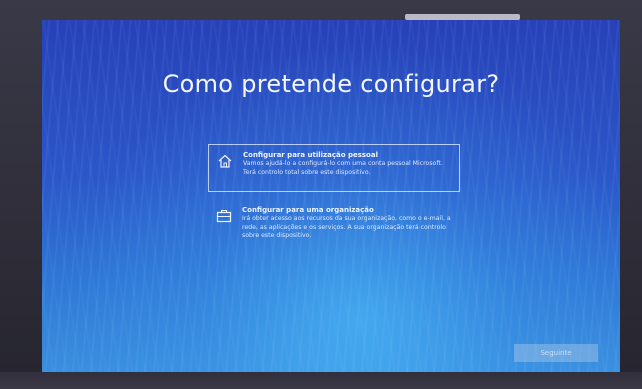 The image size is (642, 389). I want to click on page-title: Como pretende configurar?, so click(331, 84).